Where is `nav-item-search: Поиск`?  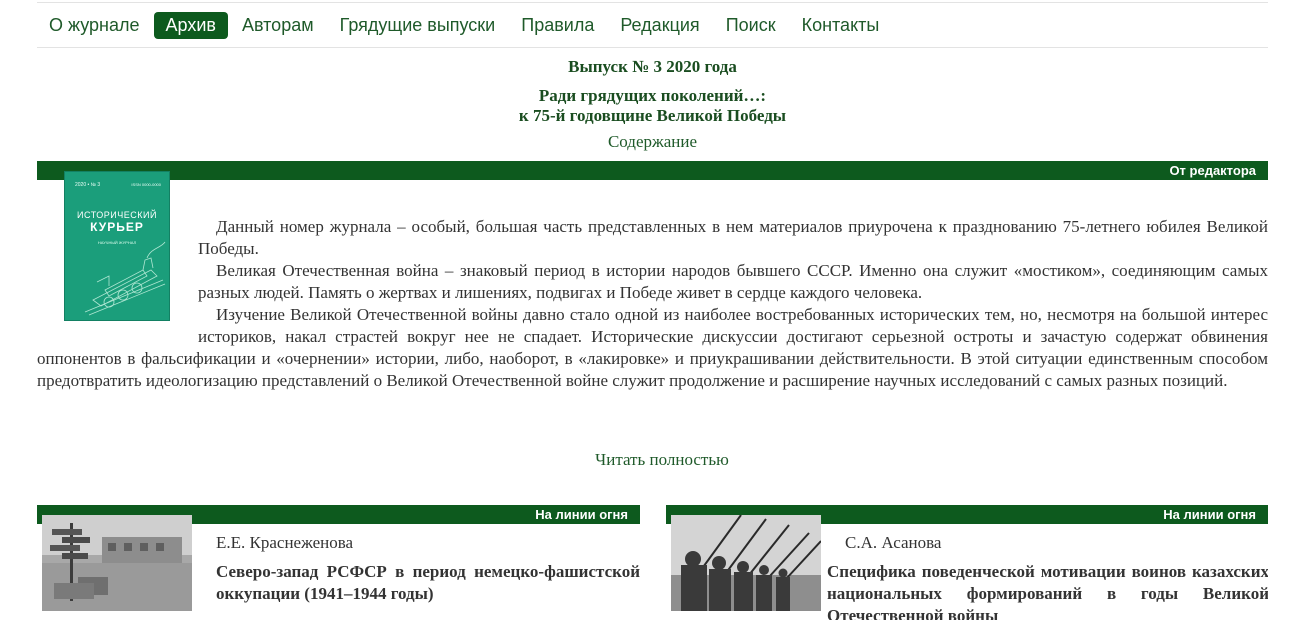
nav-item-search: Поиск is located at coordinates (751, 25).